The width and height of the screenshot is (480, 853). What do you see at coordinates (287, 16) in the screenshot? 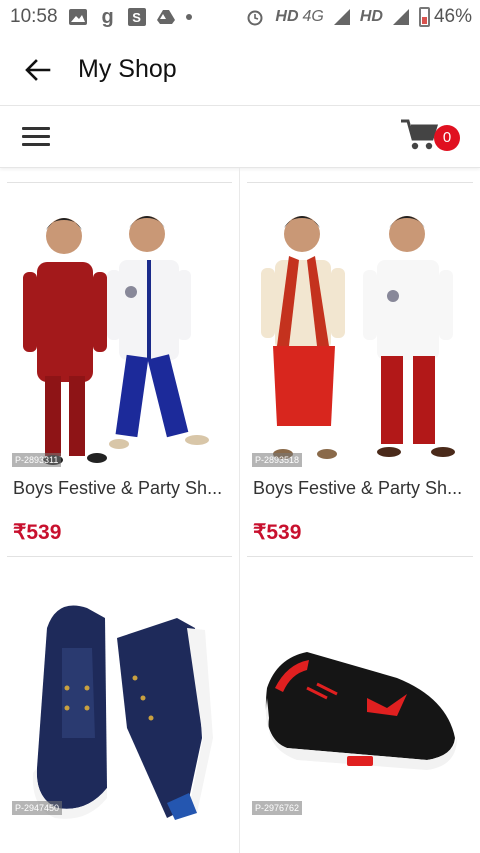
I see `network-hd-label: HD` at bounding box center [287, 16].